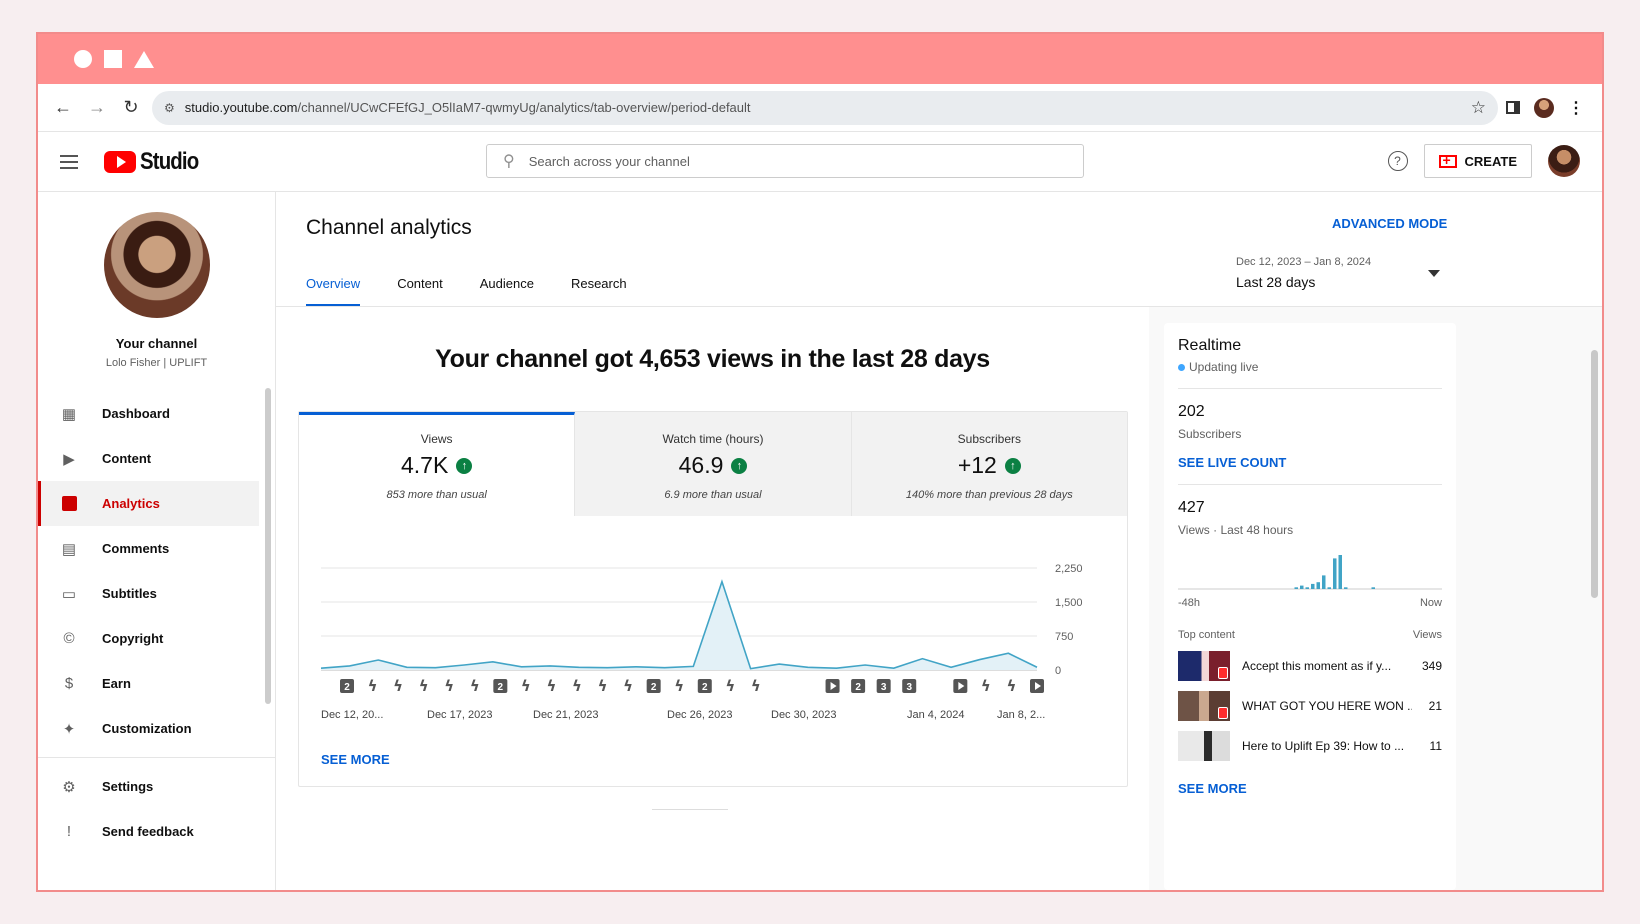  What do you see at coordinates (156, 413) in the screenshot?
I see `sidebar-item-dashboard: ▦ Dashboard` at bounding box center [156, 413].